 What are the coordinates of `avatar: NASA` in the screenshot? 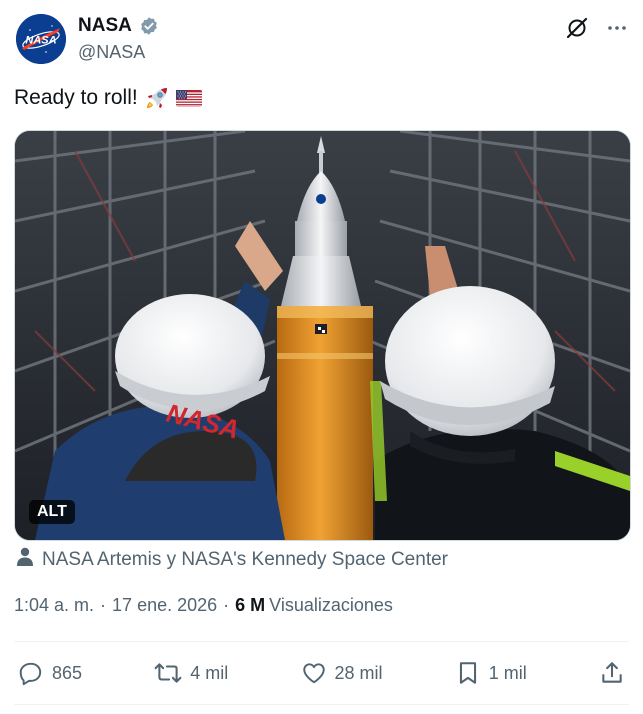 It's located at (41, 39).